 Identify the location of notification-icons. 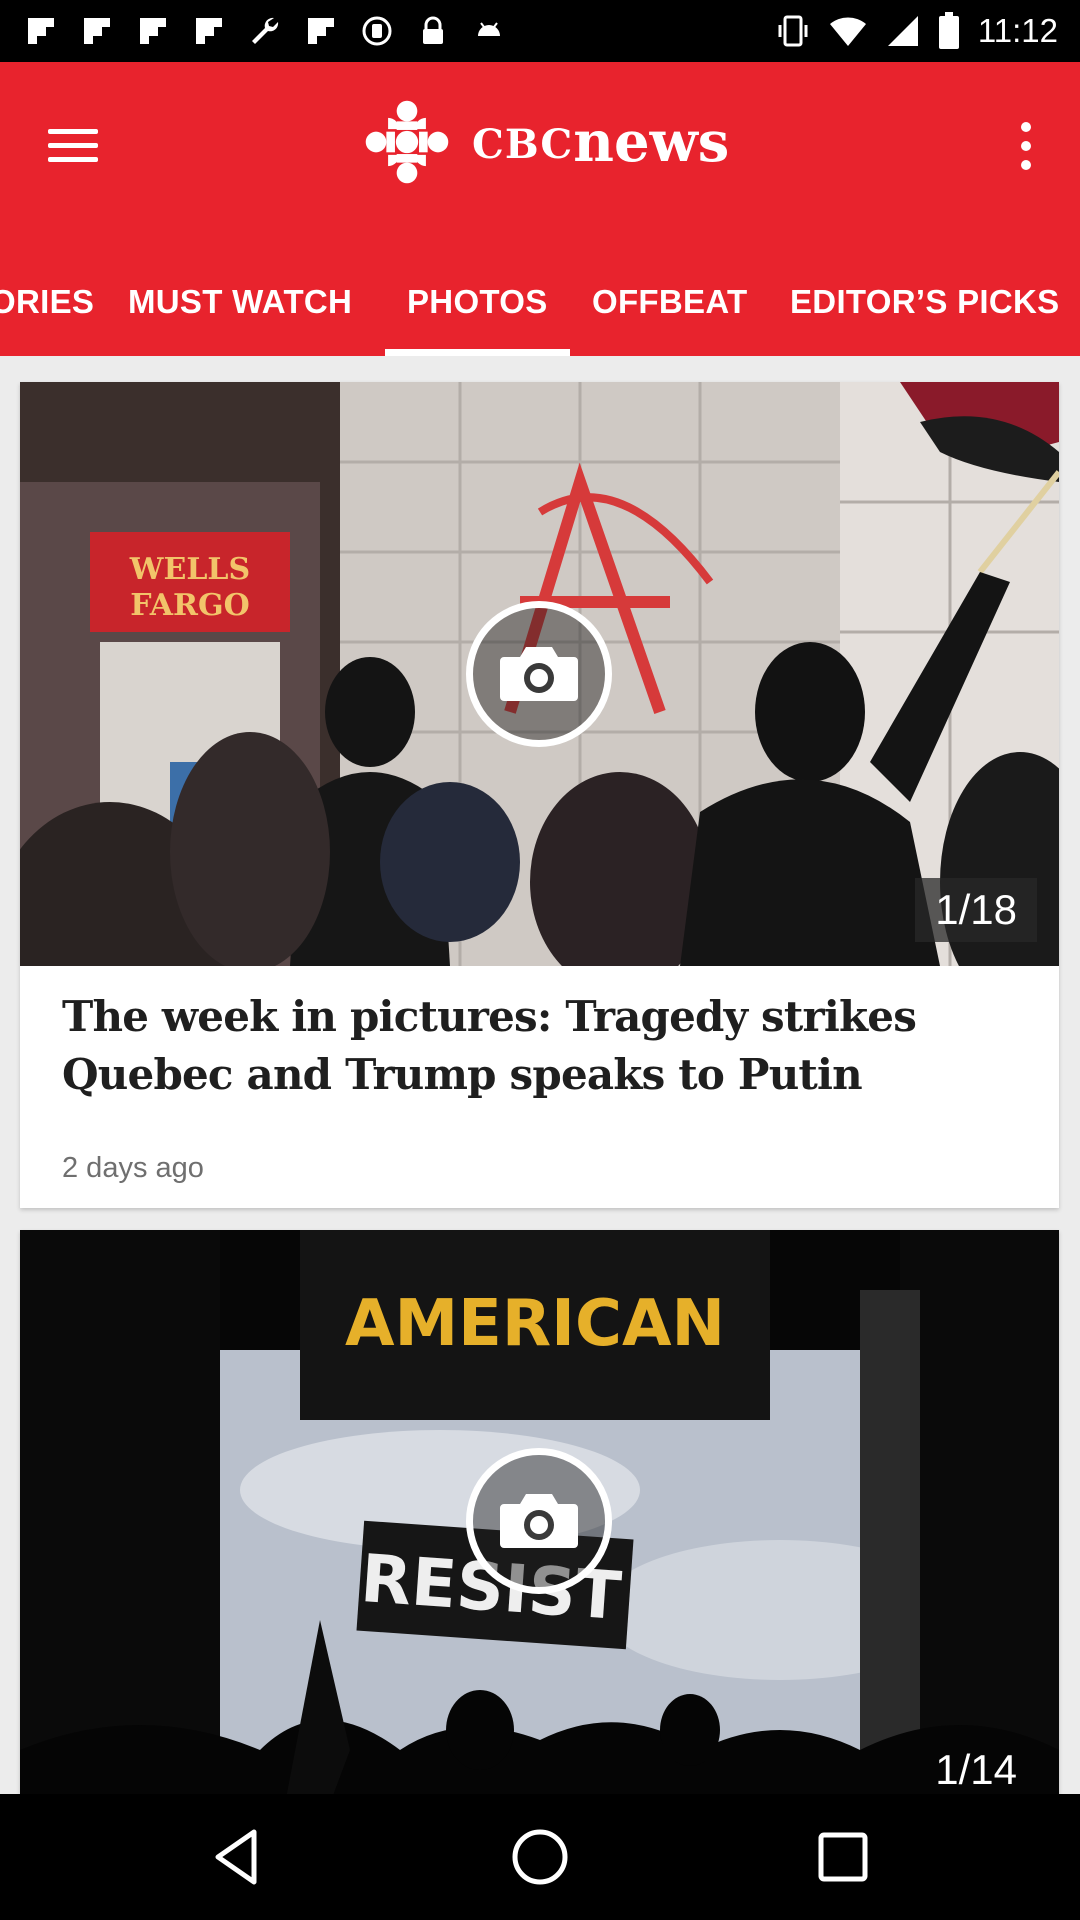
(265, 31).